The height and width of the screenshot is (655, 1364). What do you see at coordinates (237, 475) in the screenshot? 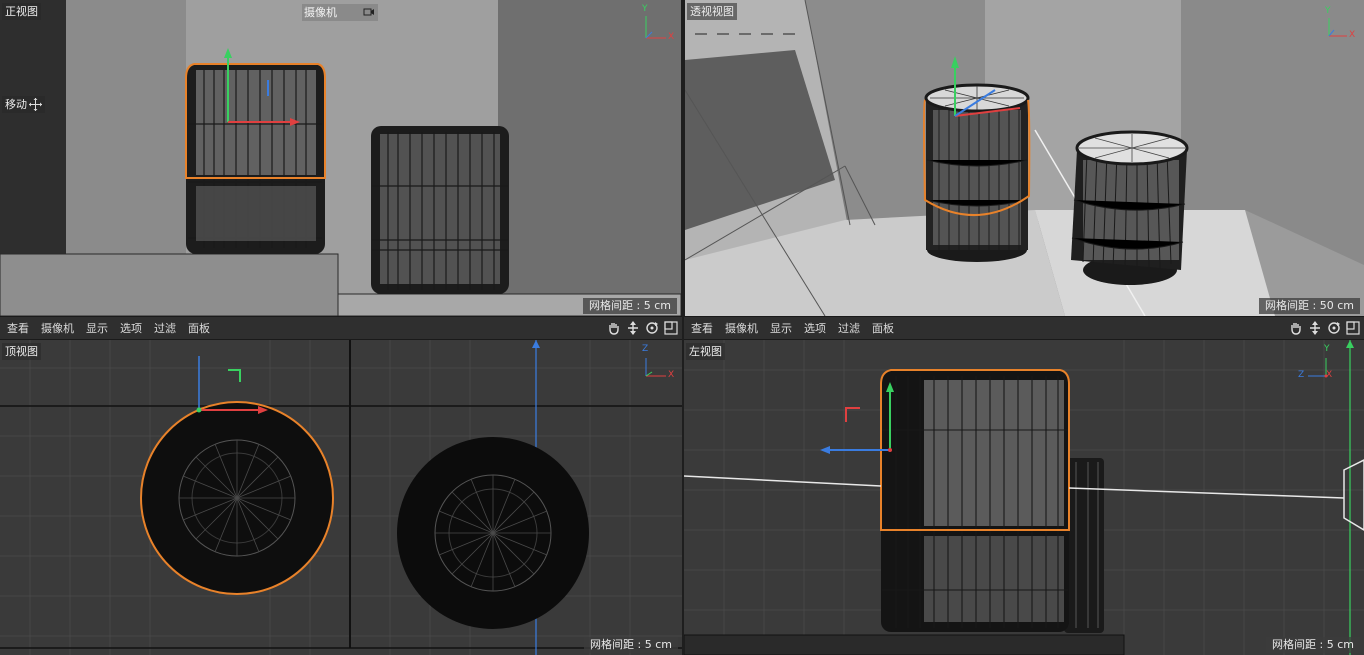
I see `top-cylinder-selected` at bounding box center [237, 475].